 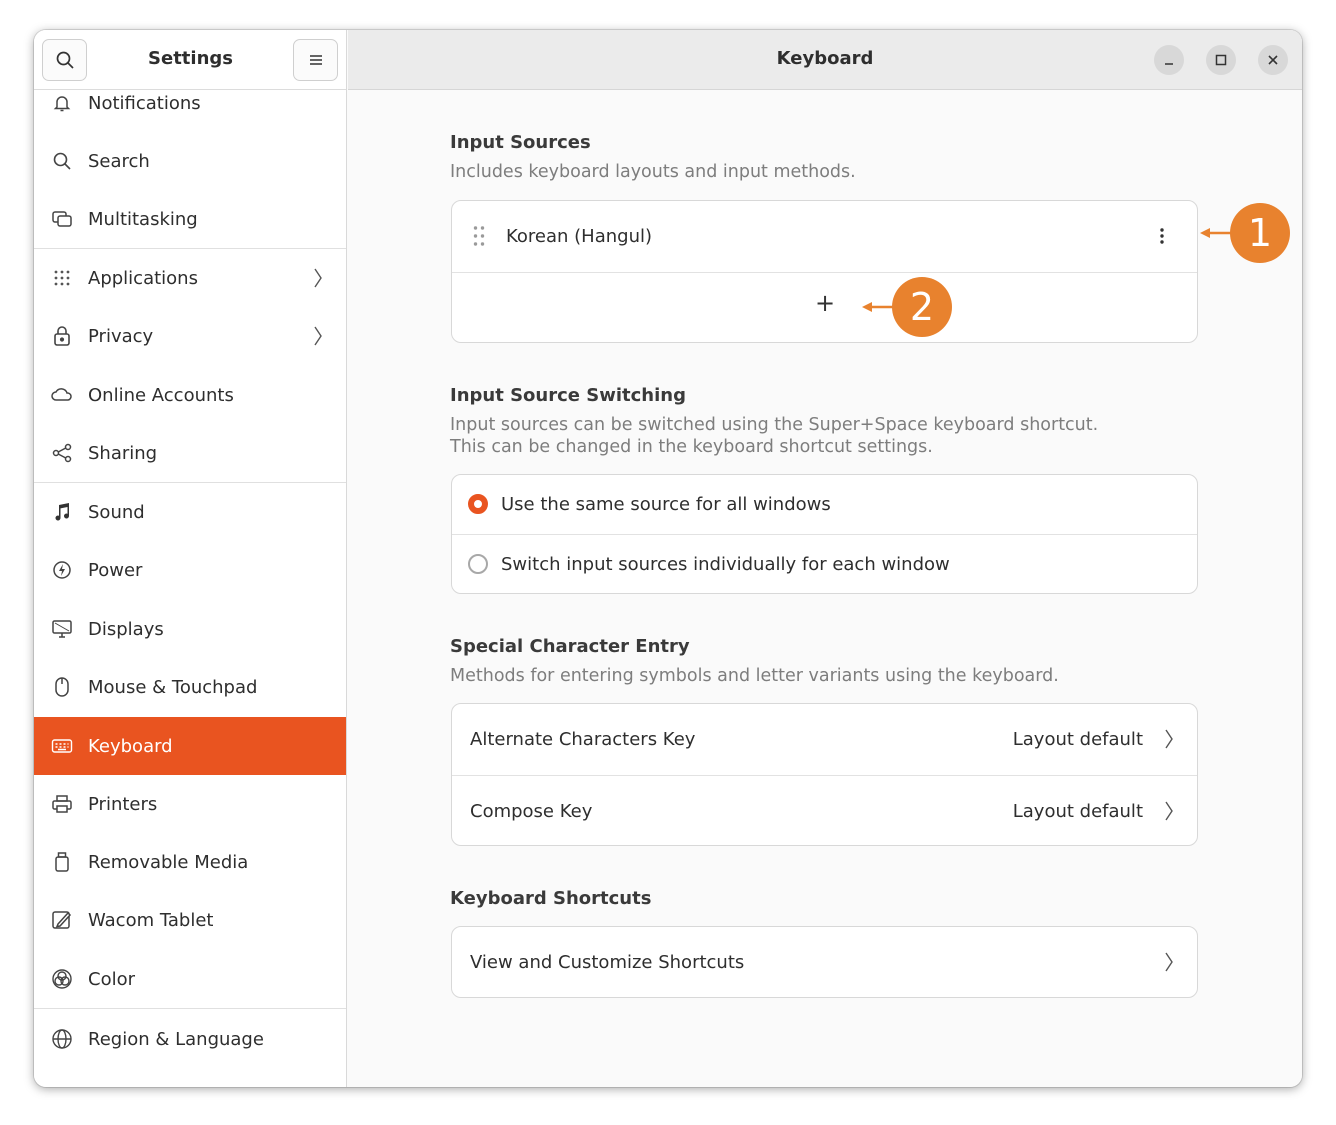 I want to click on hamburger-menu-icon, so click(x=315, y=60).